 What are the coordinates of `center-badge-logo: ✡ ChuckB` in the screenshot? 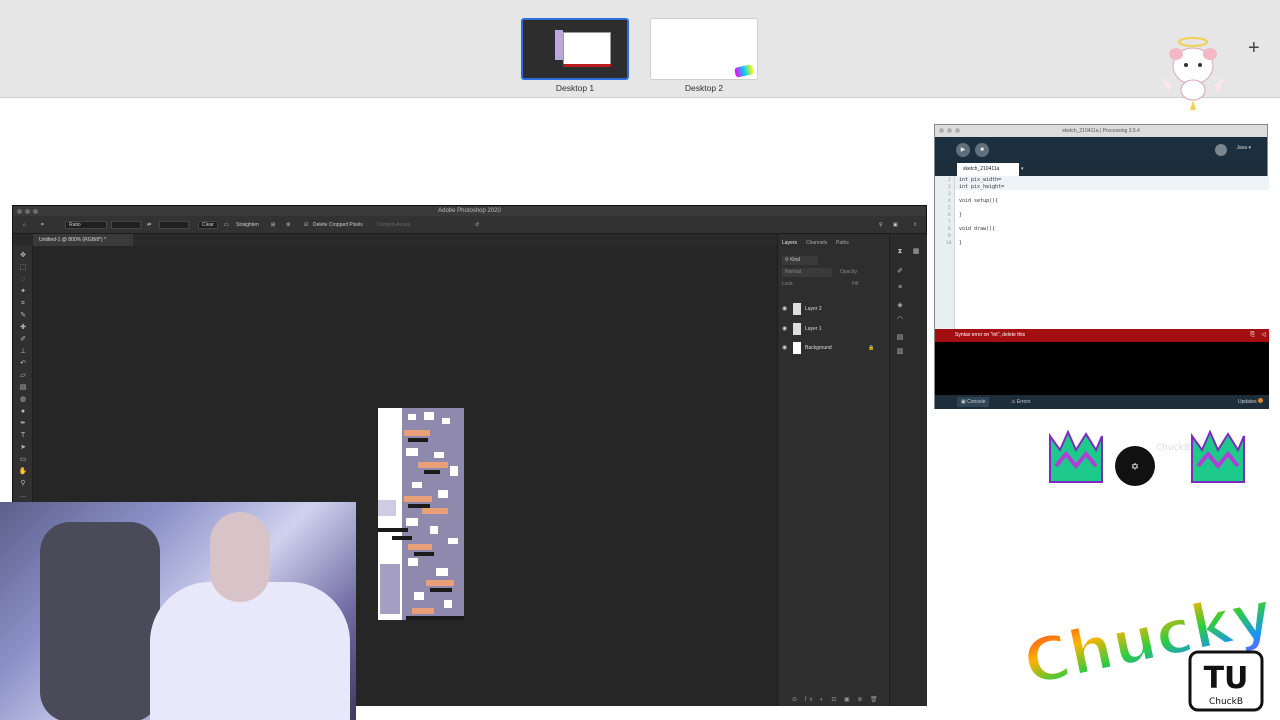 It's located at (1152, 464).